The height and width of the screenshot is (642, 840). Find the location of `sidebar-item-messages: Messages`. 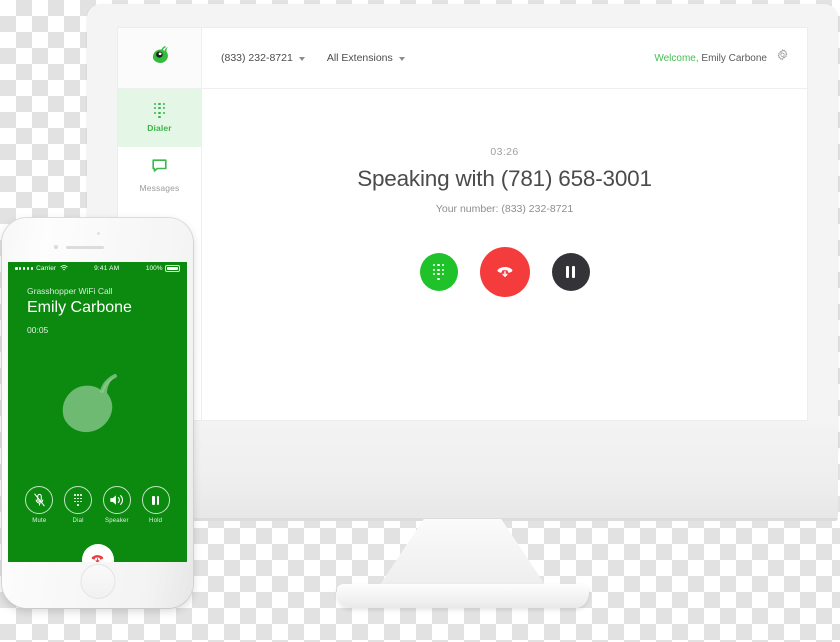

sidebar-item-messages: Messages is located at coordinates (159, 176).